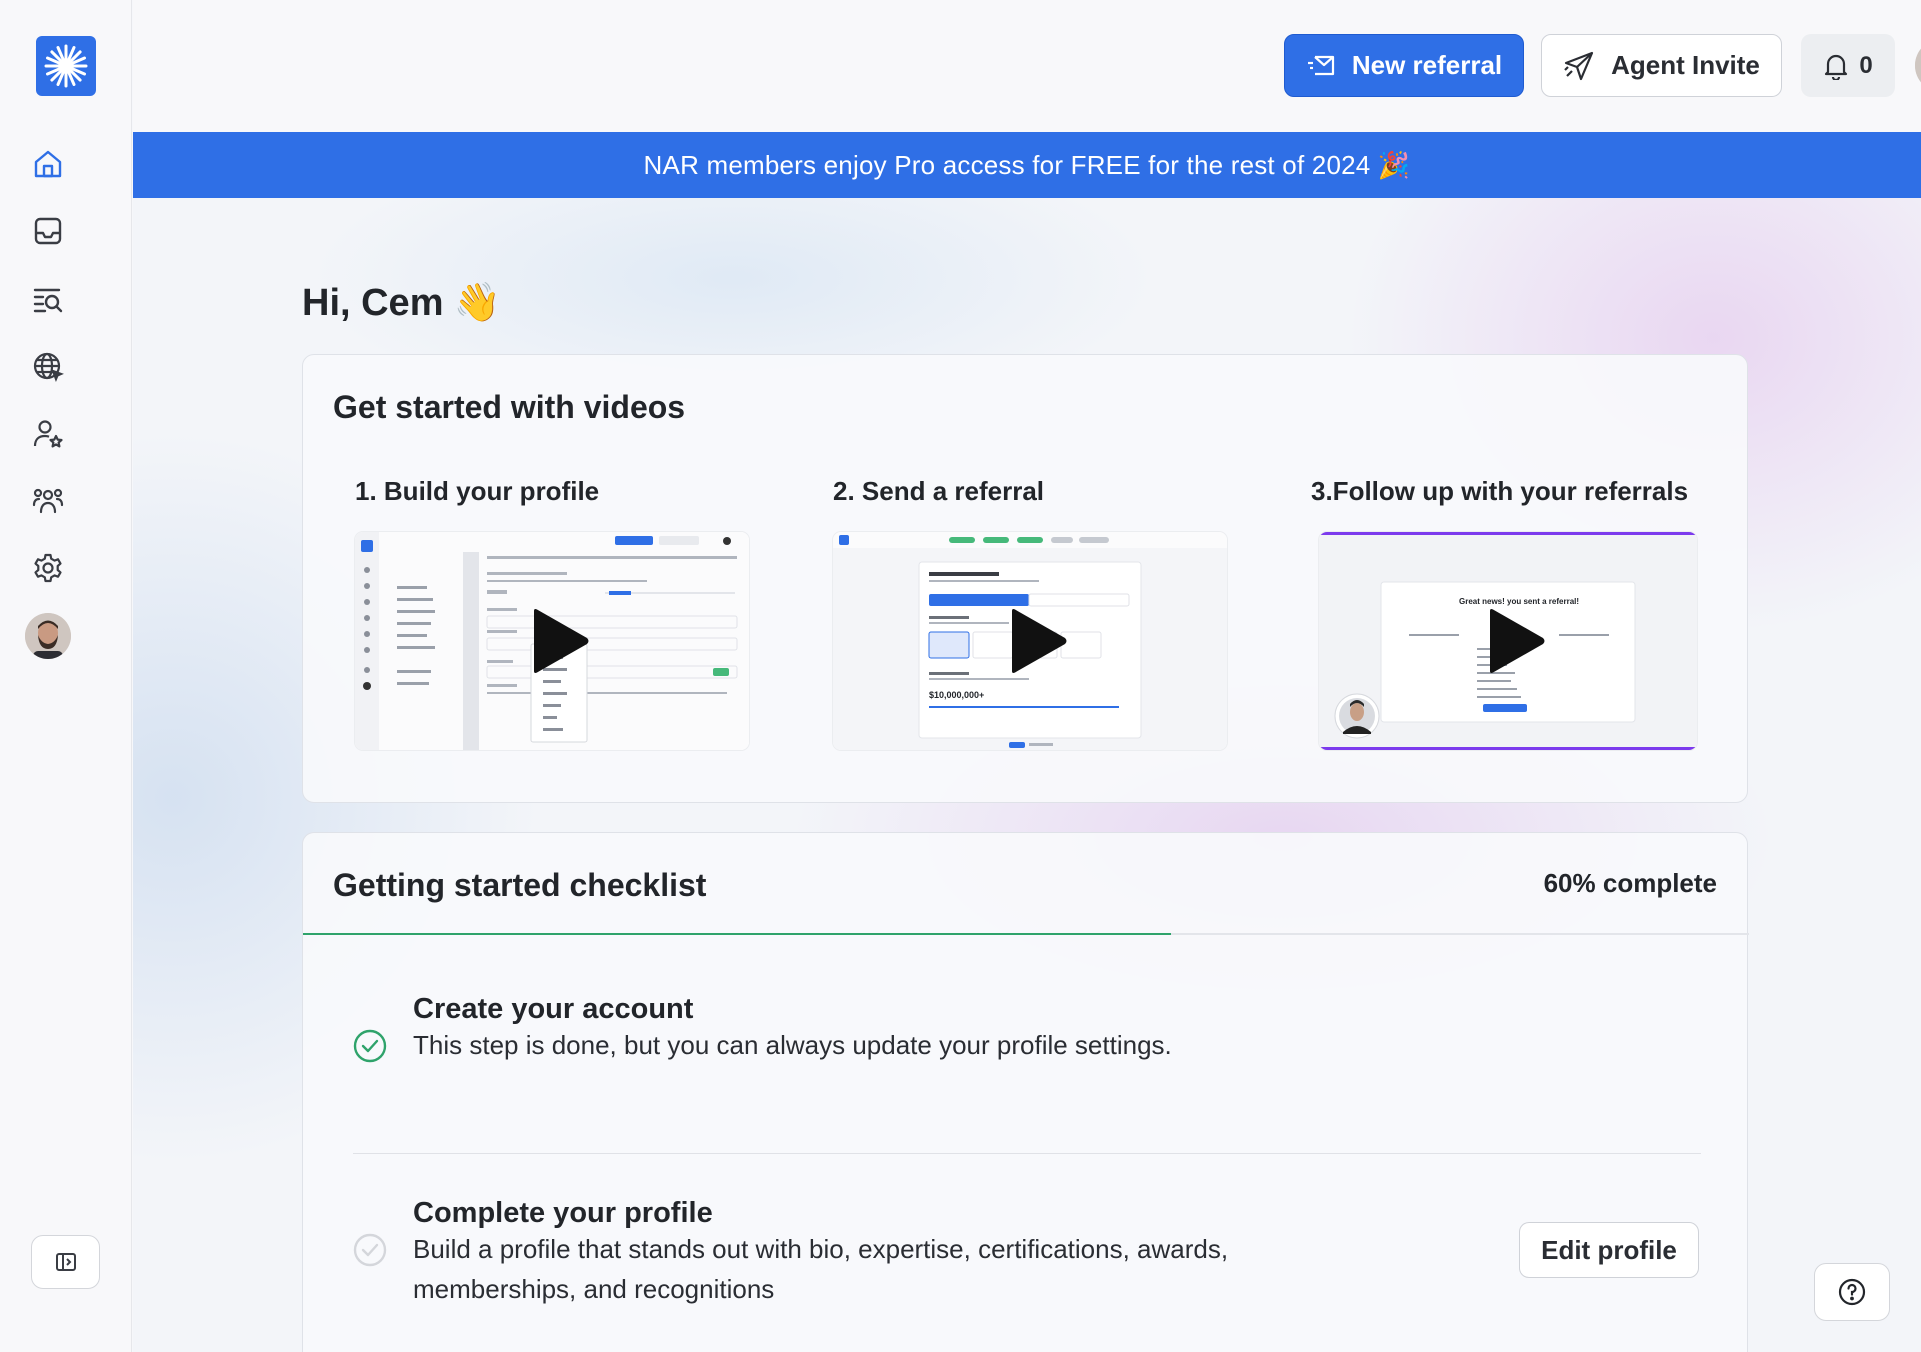 This screenshot has width=1921, height=1352. I want to click on videos-card-title: Get started with videos, so click(509, 407).